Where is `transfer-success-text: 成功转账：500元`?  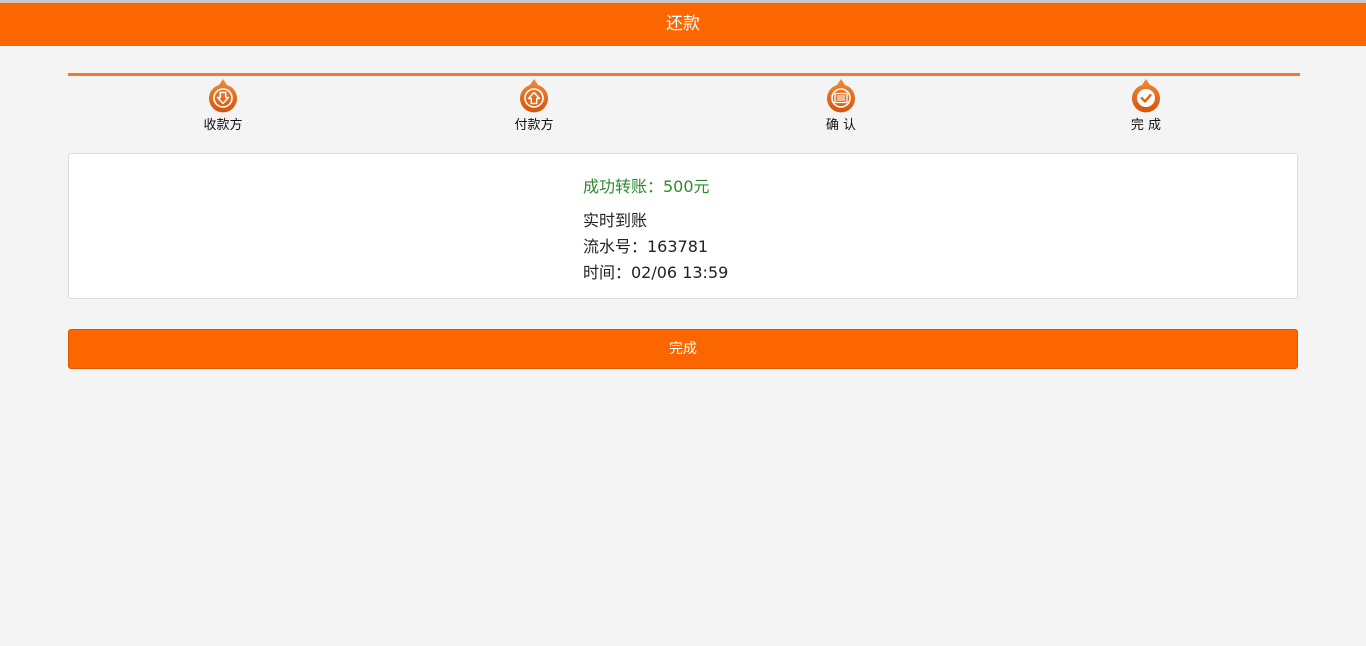 transfer-success-text: 成功转账：500元 is located at coordinates (646, 186).